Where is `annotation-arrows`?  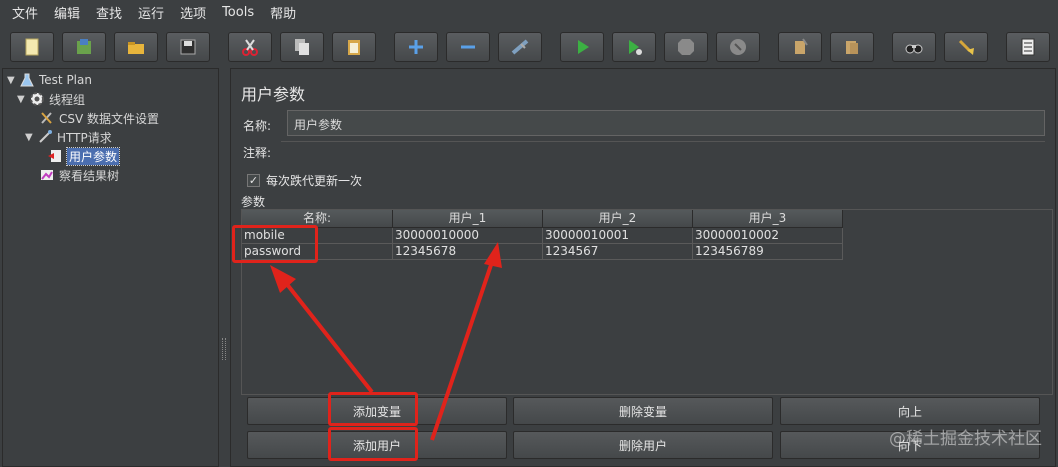
annotation-arrows is located at coordinates (386, 341).